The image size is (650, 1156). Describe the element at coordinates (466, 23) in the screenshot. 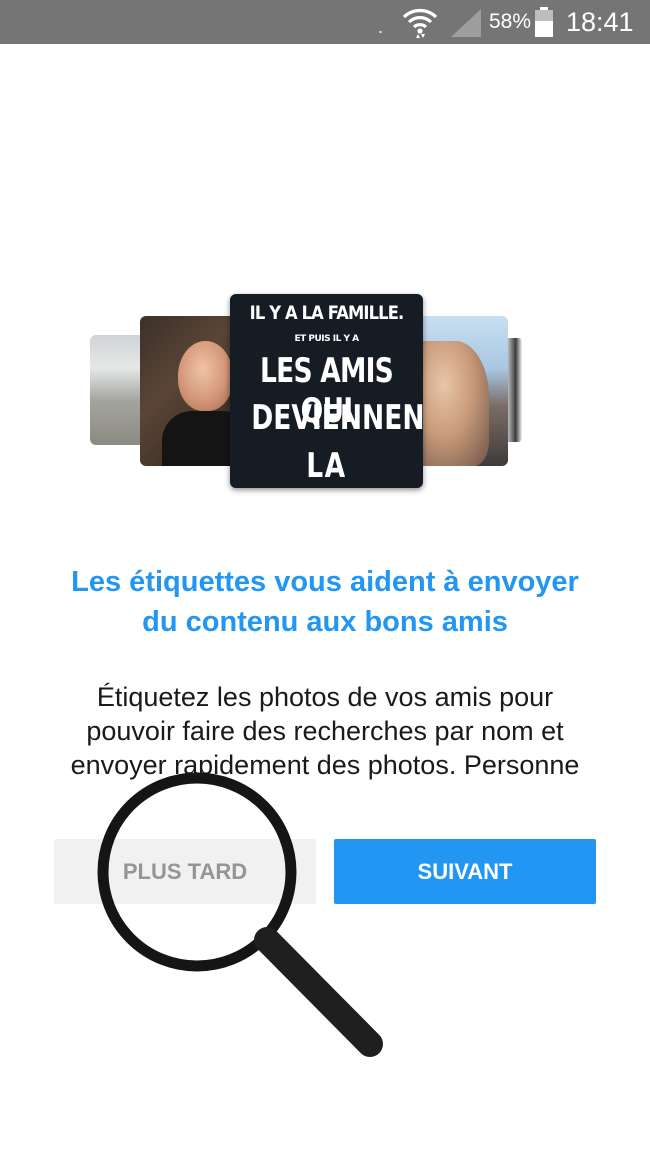

I see `signal-icon` at that location.